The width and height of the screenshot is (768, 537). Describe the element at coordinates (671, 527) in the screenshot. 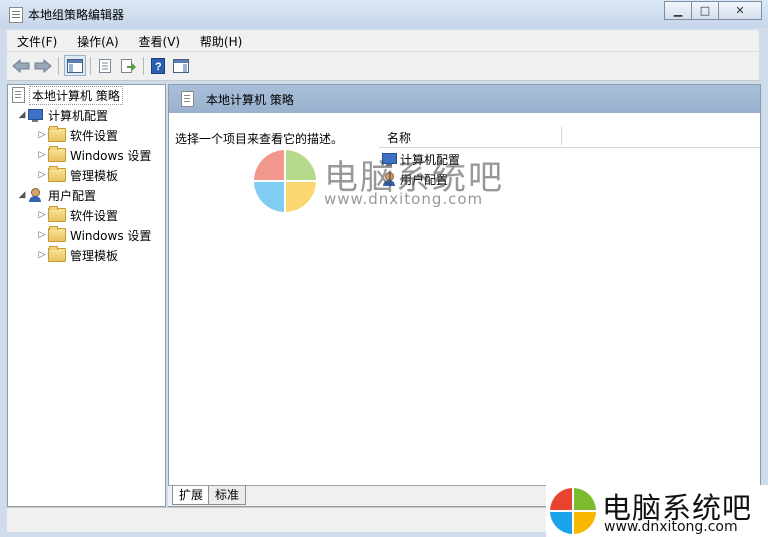

I see `brand-url: www.dnxitong.com` at that location.